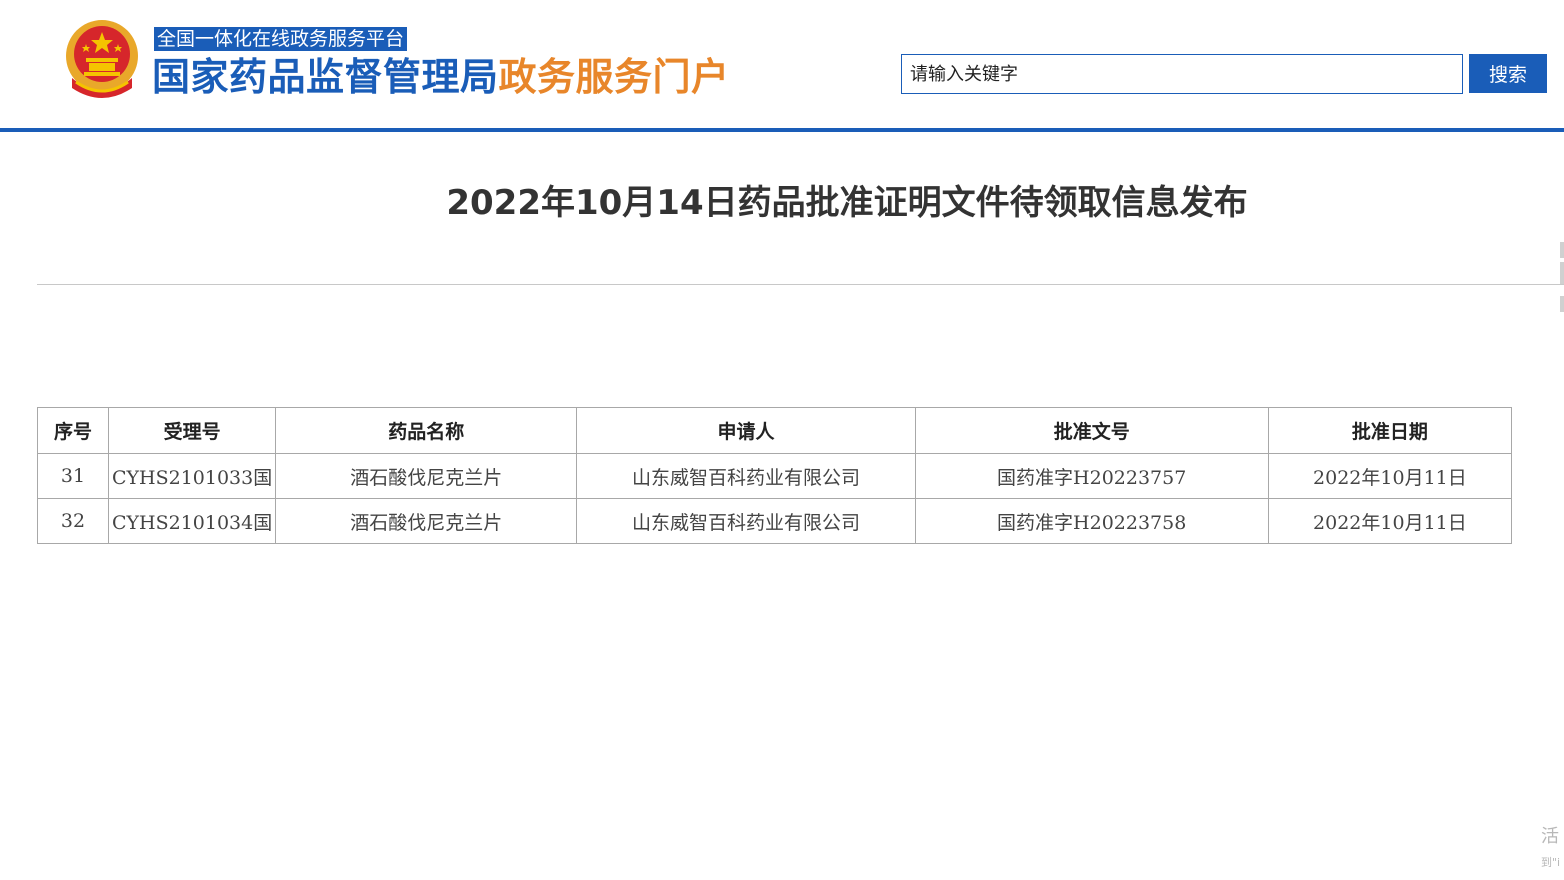 The image size is (1564, 880). I want to click on column-header-applicant: 申请人, so click(746, 430).